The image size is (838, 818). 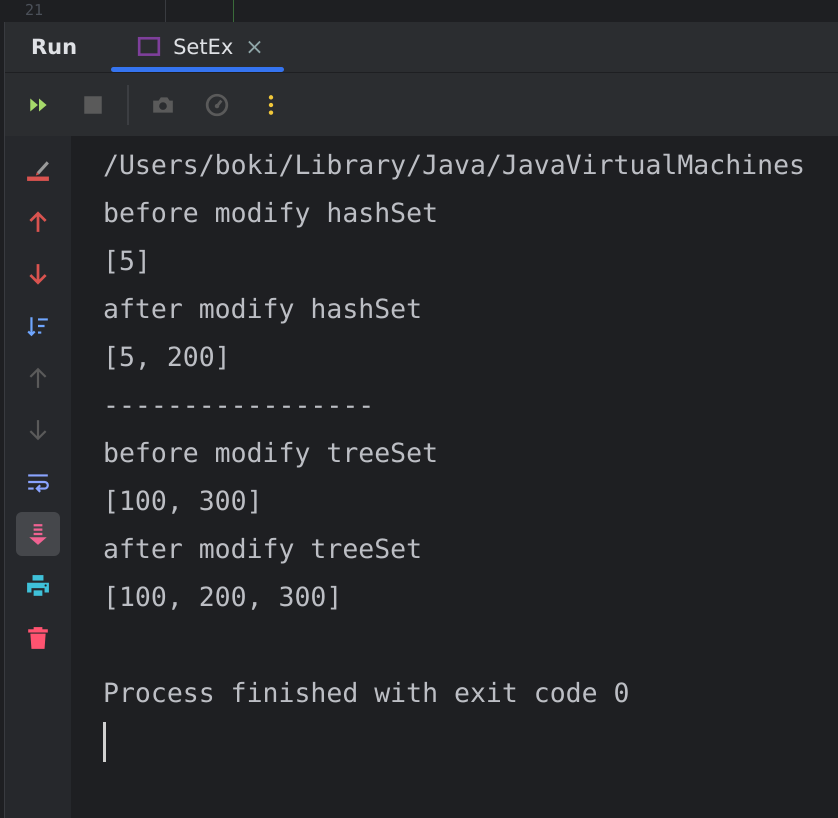 I want to click on gauge-icon, so click(x=217, y=104).